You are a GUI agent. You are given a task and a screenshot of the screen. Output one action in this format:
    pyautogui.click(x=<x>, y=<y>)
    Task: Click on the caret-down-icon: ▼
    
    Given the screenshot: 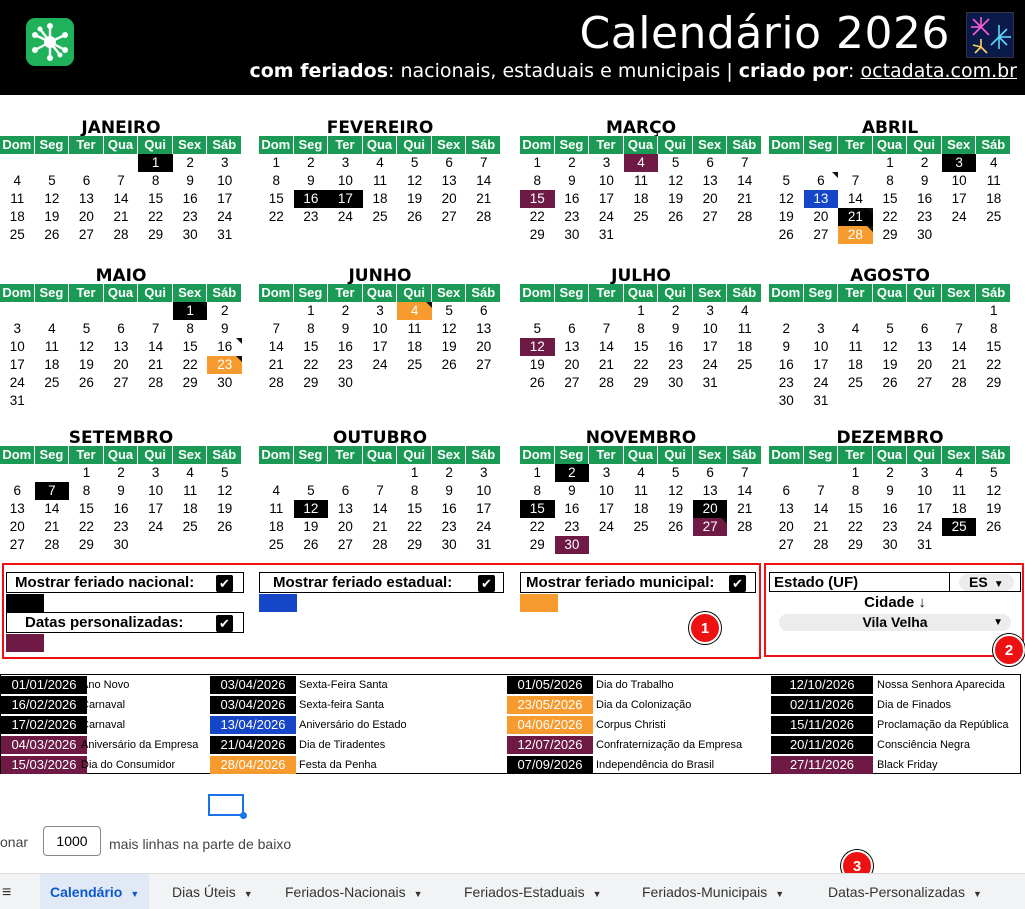 What is the action you would take?
    pyautogui.click(x=418, y=894)
    